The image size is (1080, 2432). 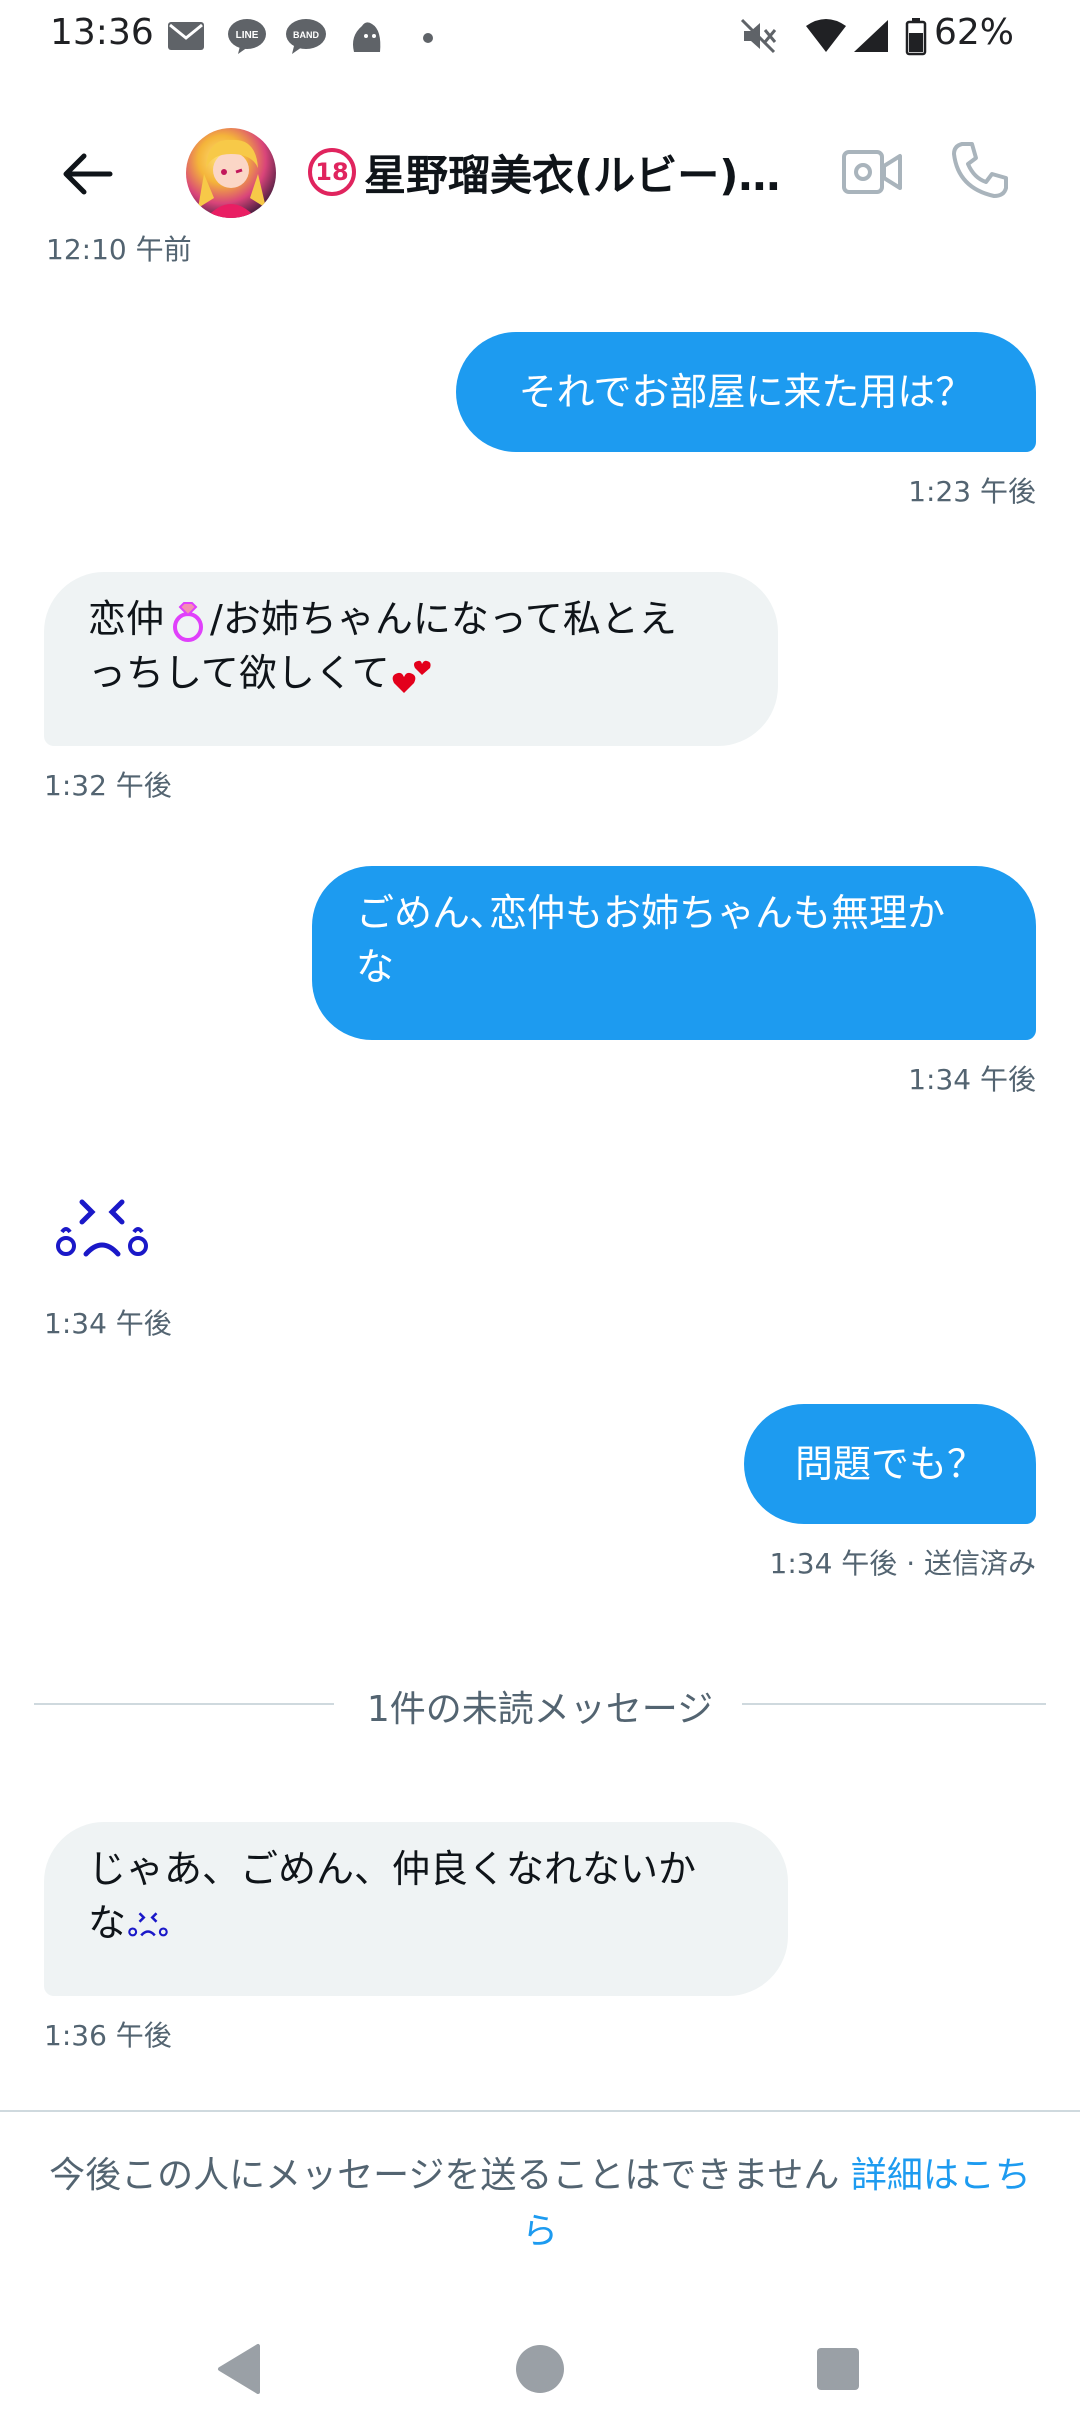 What do you see at coordinates (871, 36) in the screenshot?
I see `signal-icon` at bounding box center [871, 36].